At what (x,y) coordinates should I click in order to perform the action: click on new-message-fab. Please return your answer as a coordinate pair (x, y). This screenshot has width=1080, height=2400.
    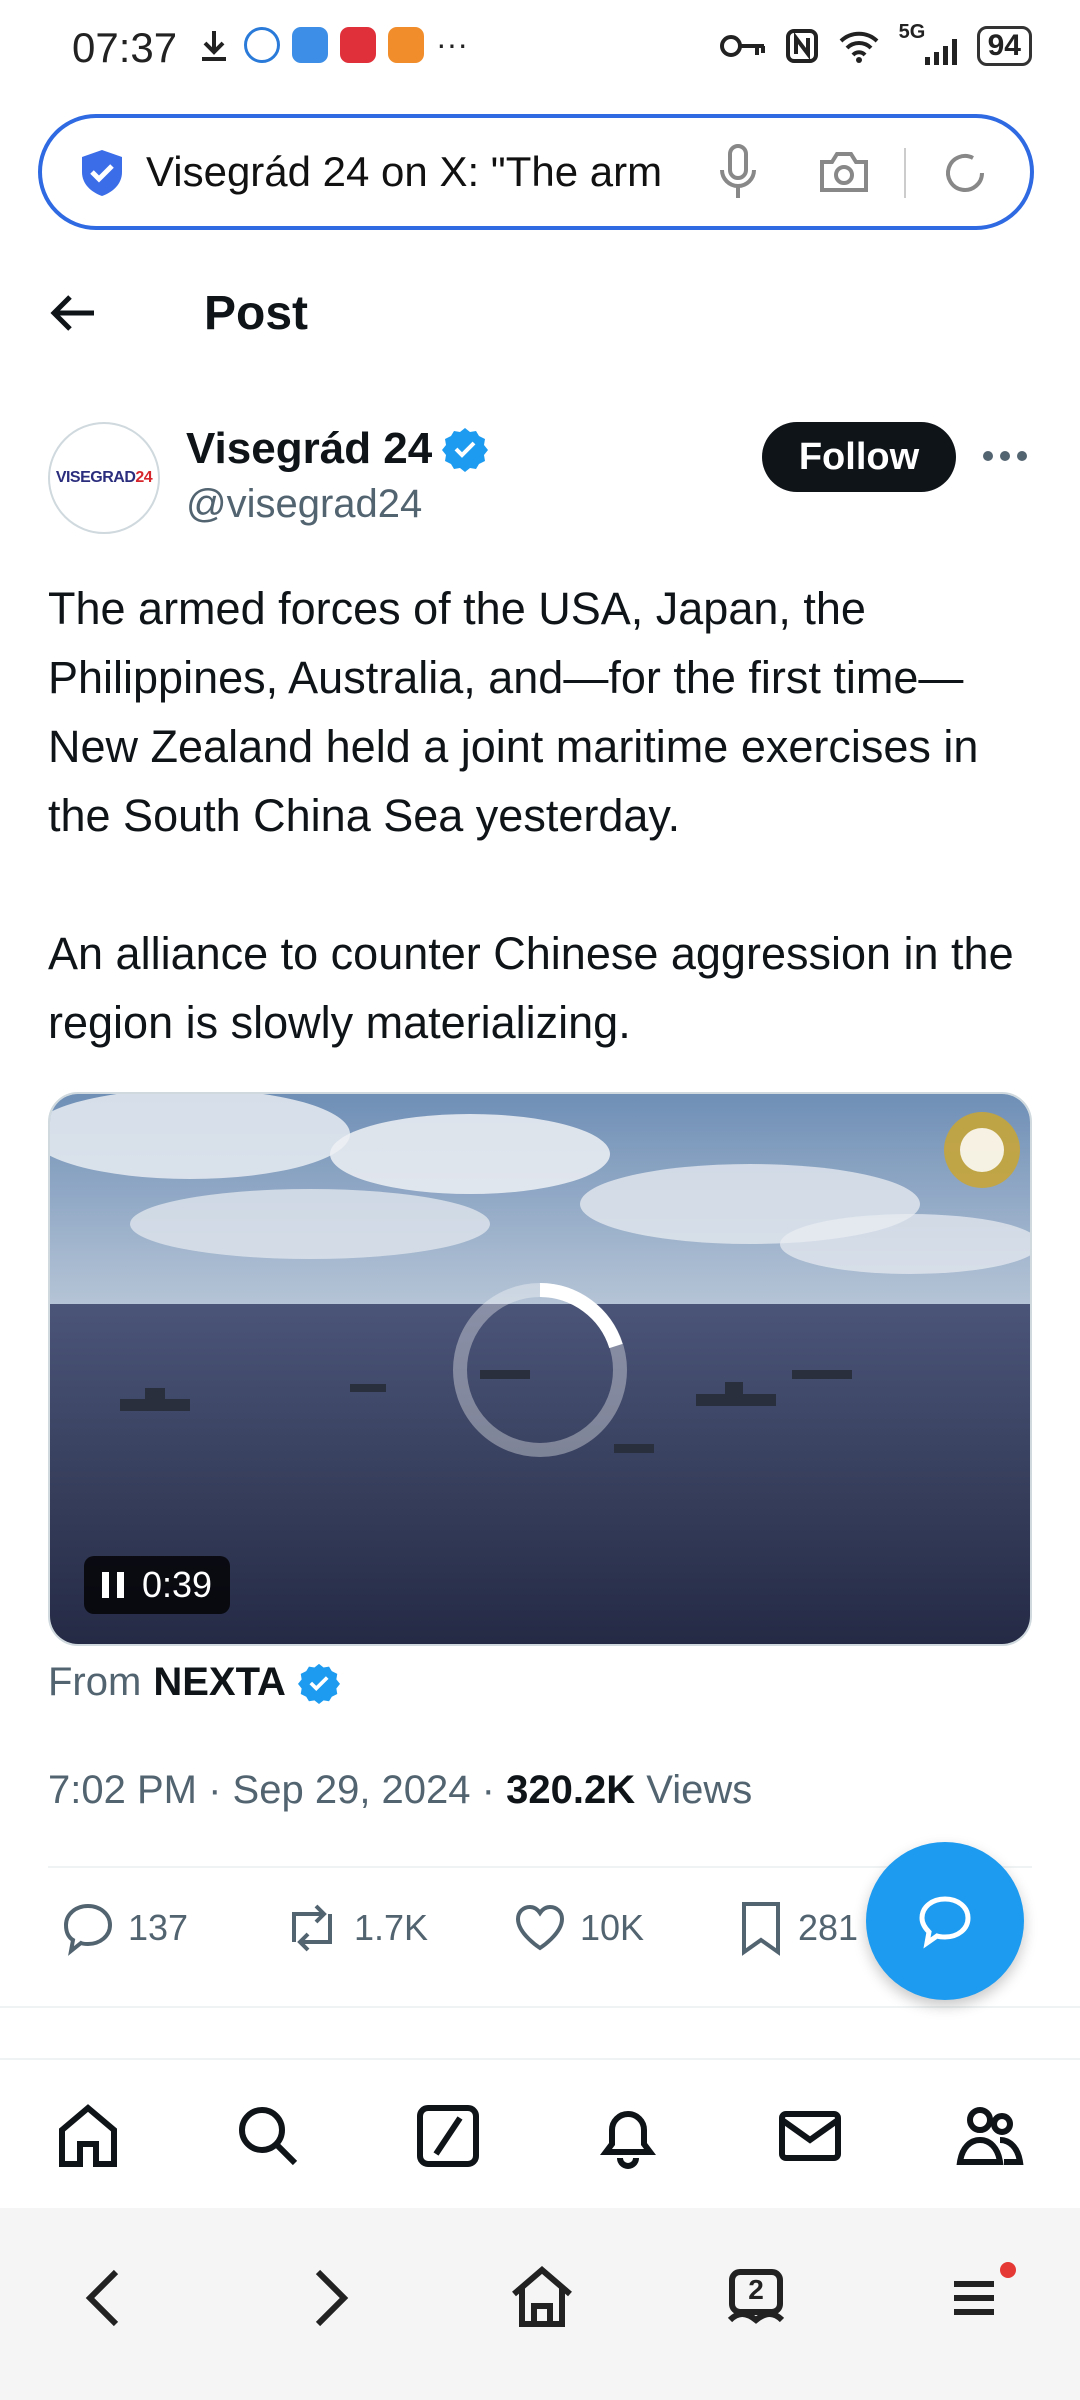
    Looking at the image, I should click on (945, 1921).